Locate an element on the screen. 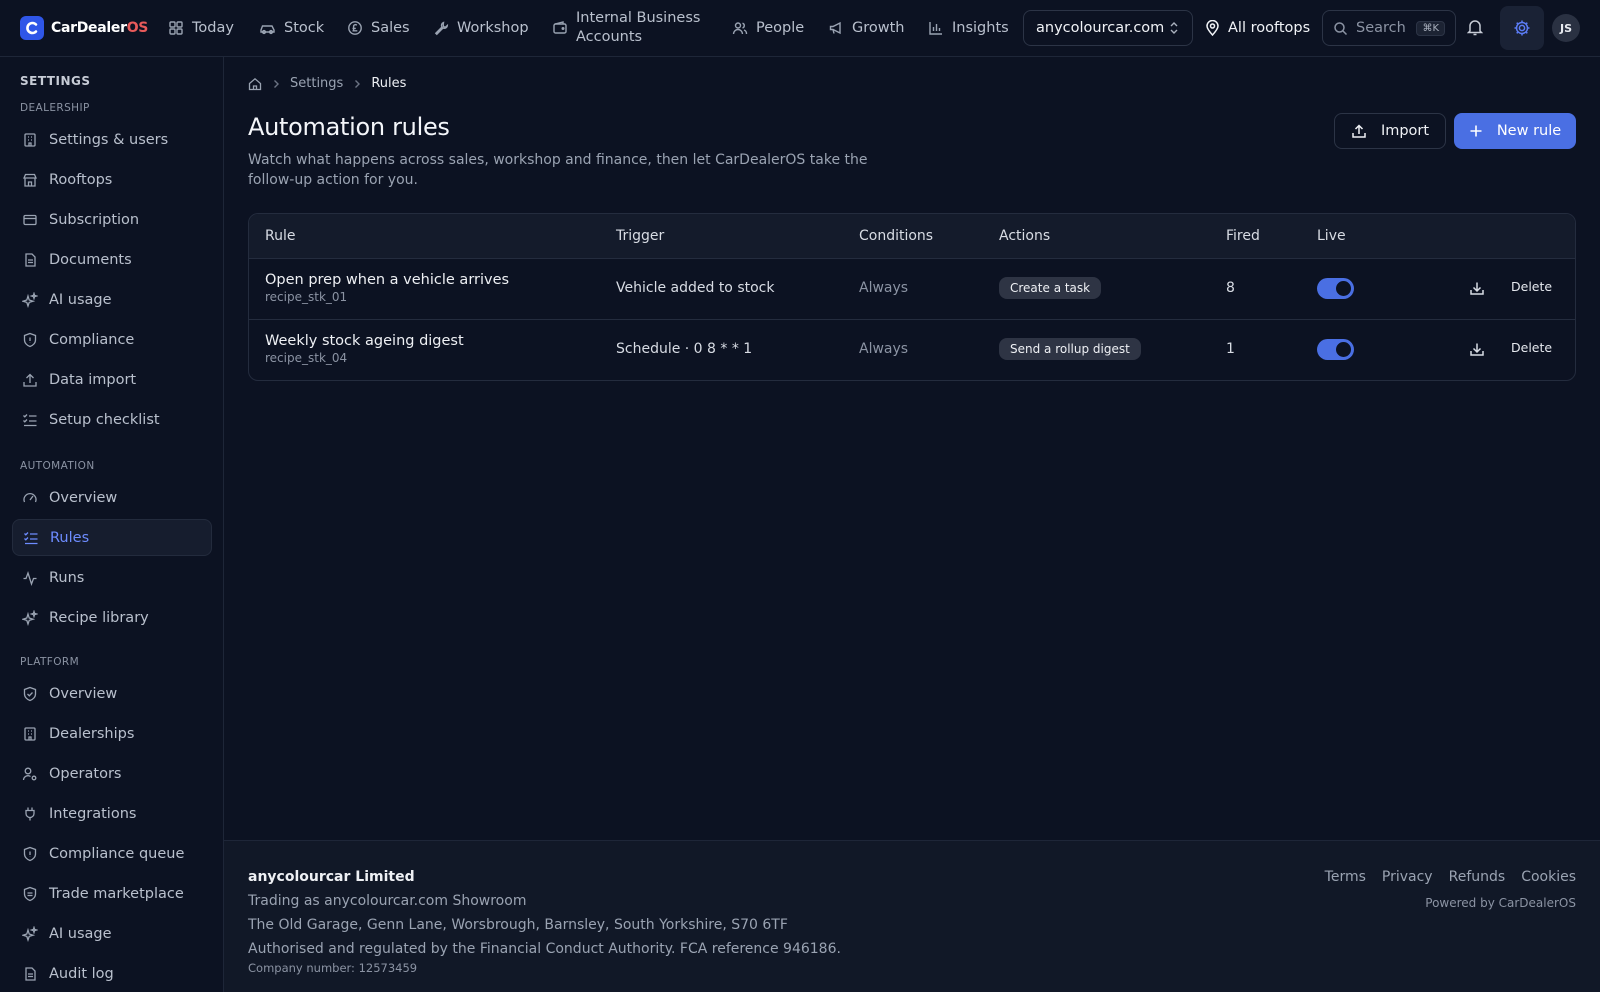 The width and height of the screenshot is (1600, 992). sidebar-item-label: Data import is located at coordinates (93, 379).